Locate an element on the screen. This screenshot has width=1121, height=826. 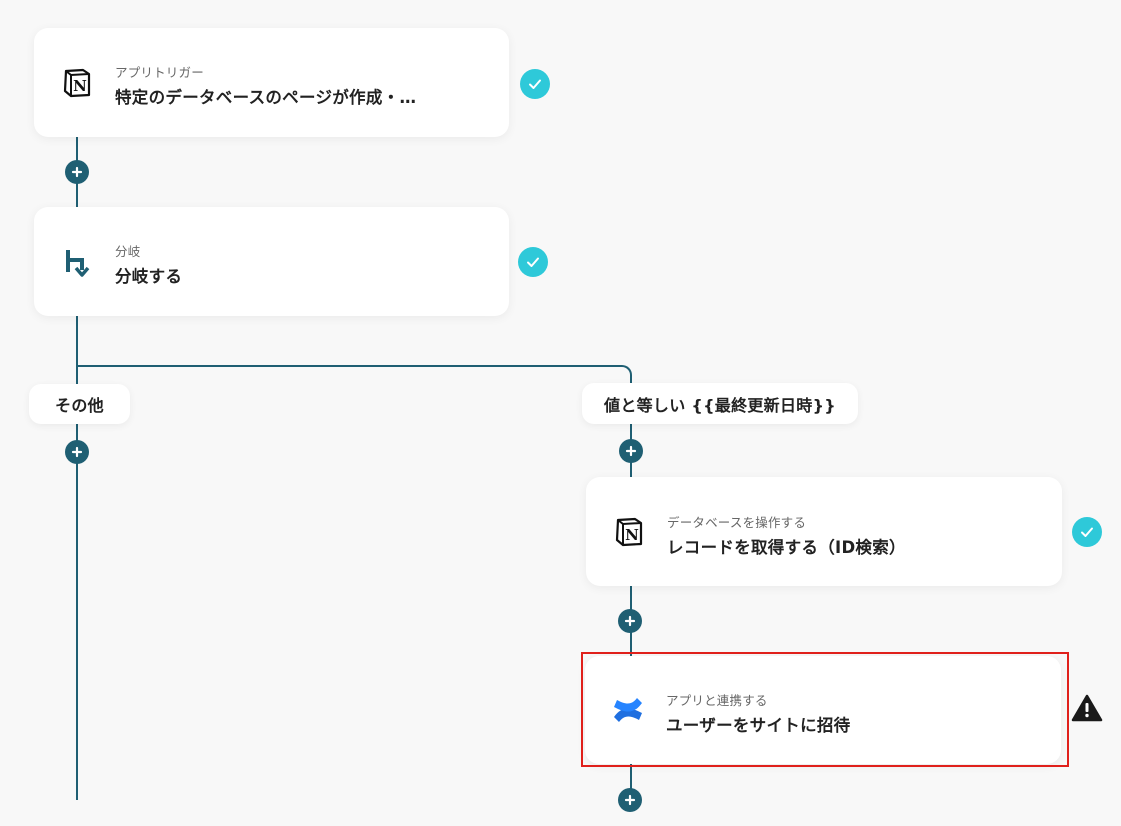
connector-line-branch-split is located at coordinates (349, 366).